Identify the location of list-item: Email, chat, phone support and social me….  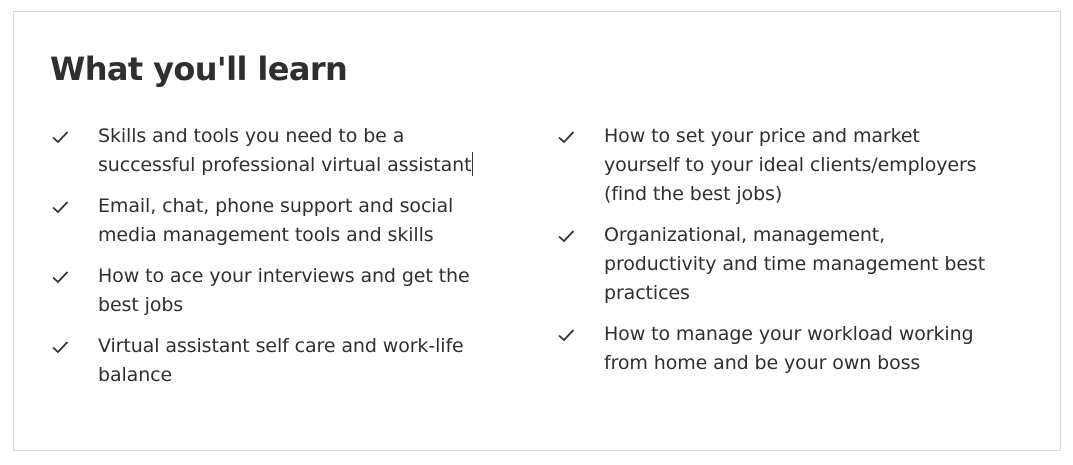
(265, 221).